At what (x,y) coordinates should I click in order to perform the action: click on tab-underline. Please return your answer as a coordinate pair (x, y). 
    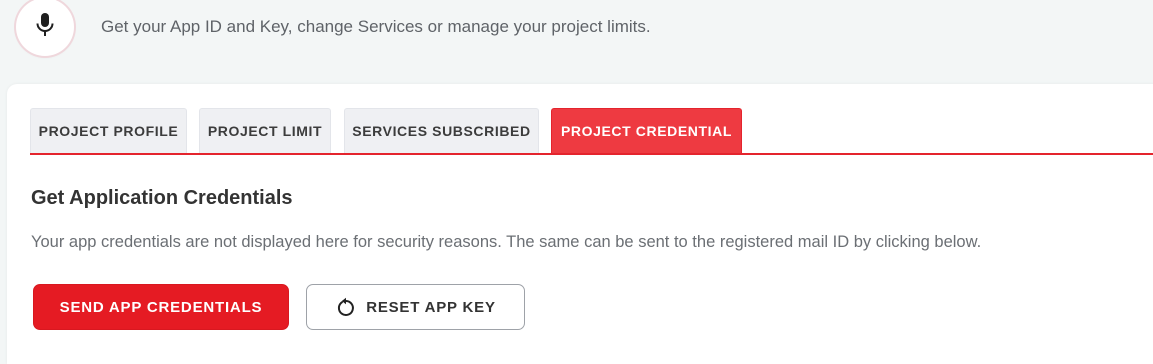
    Looking at the image, I should click on (591, 154).